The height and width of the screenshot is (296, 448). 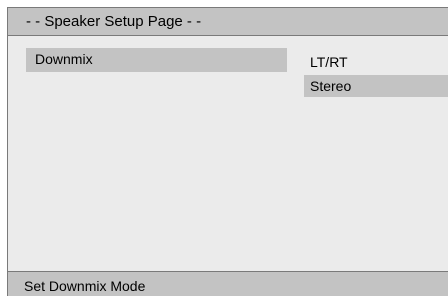 What do you see at coordinates (376, 62) in the screenshot?
I see `option-lt-rt: LT/RT` at bounding box center [376, 62].